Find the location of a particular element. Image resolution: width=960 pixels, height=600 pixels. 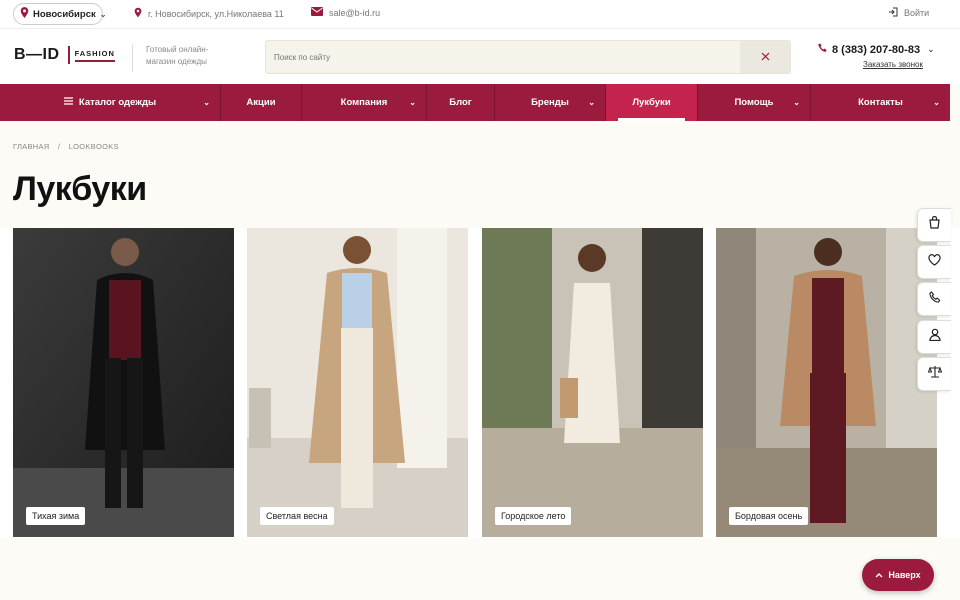

breadcrumb: ГЛАВНАЯ / LOOKBOOKS is located at coordinates (66, 146).